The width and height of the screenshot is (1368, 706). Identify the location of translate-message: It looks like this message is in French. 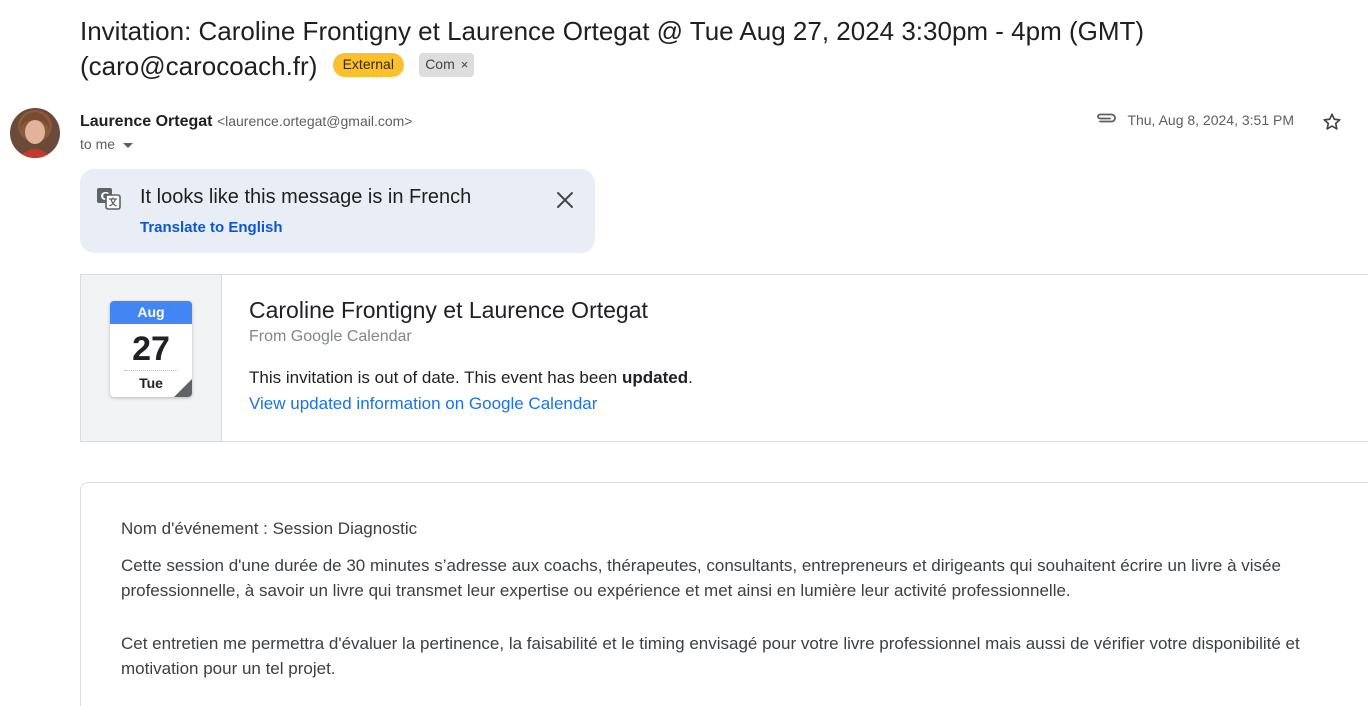
(306, 197).